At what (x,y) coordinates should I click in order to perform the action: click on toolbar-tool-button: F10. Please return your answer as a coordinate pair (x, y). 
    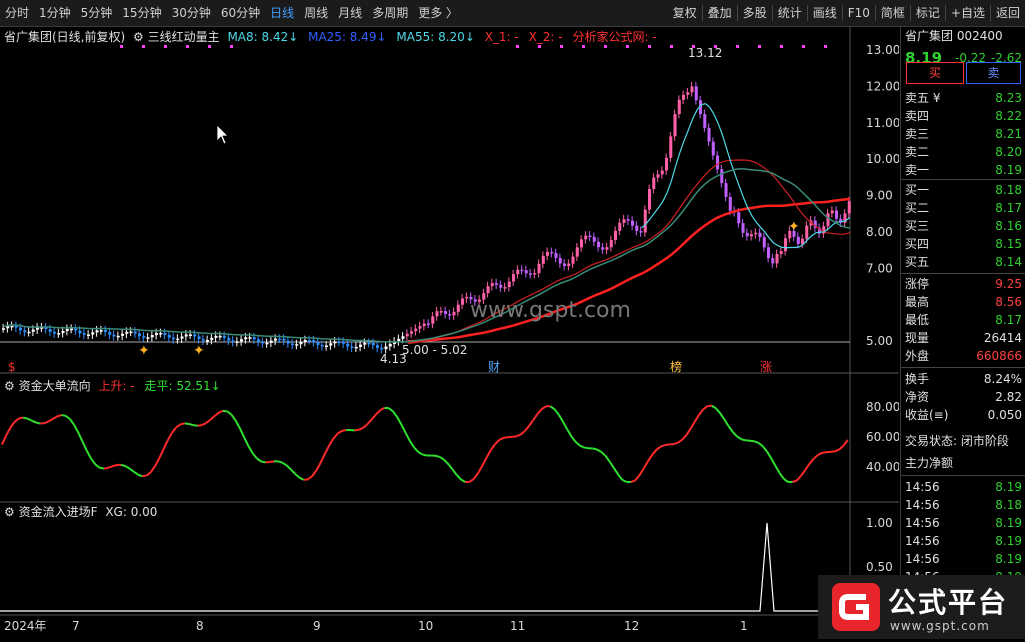
    Looking at the image, I should click on (859, 13).